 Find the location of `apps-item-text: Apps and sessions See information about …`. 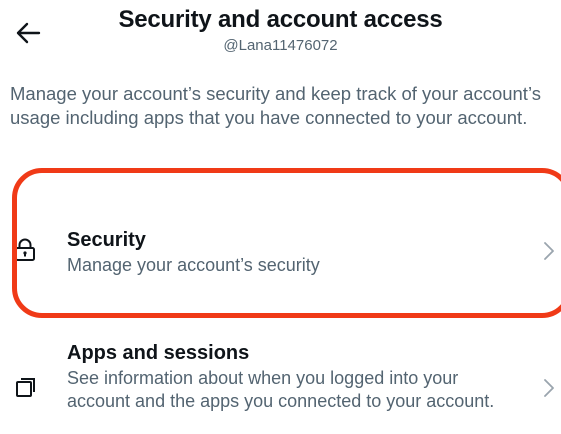

apps-item-text: Apps and sessions See information about … is located at coordinates (292, 377).